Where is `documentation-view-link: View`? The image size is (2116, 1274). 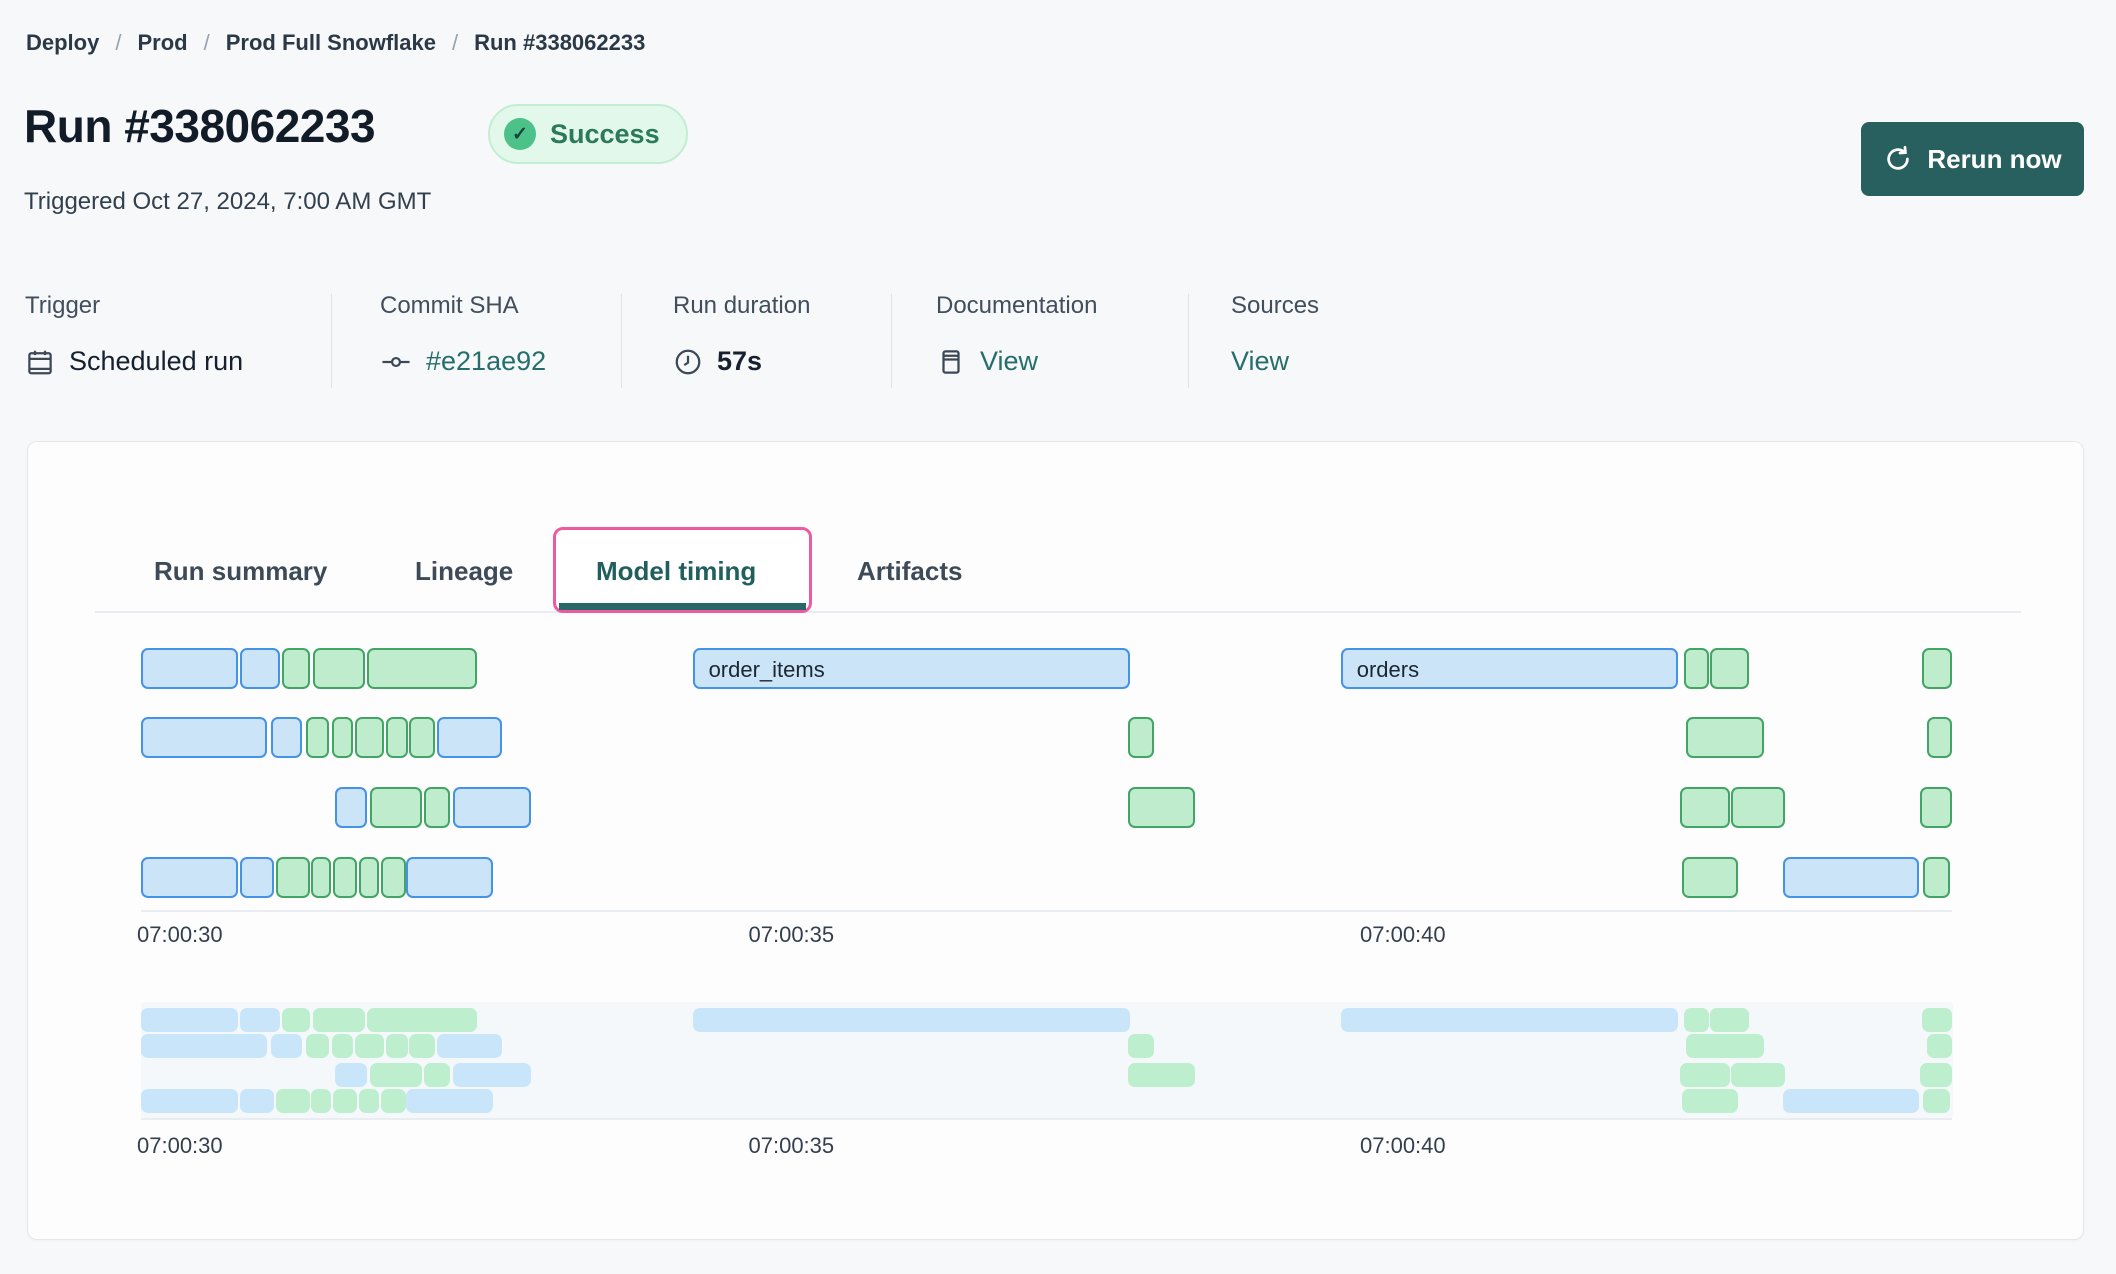 documentation-view-link: View is located at coordinates (1009, 361).